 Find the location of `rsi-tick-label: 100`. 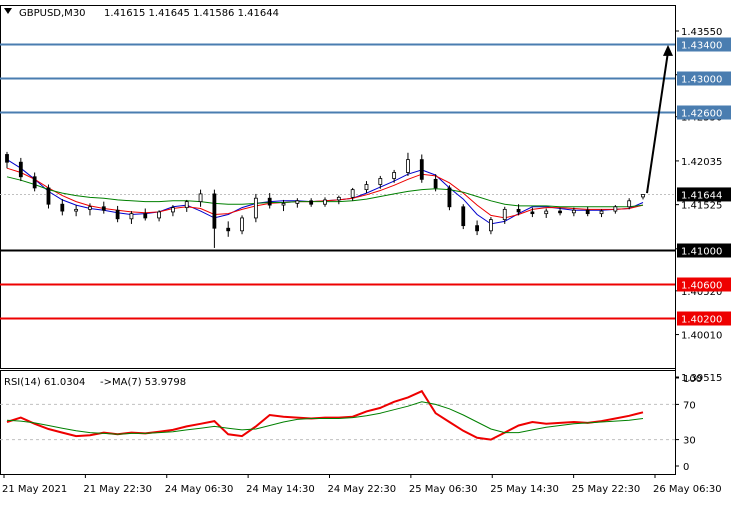

rsi-tick-label: 100 is located at coordinates (692, 379).